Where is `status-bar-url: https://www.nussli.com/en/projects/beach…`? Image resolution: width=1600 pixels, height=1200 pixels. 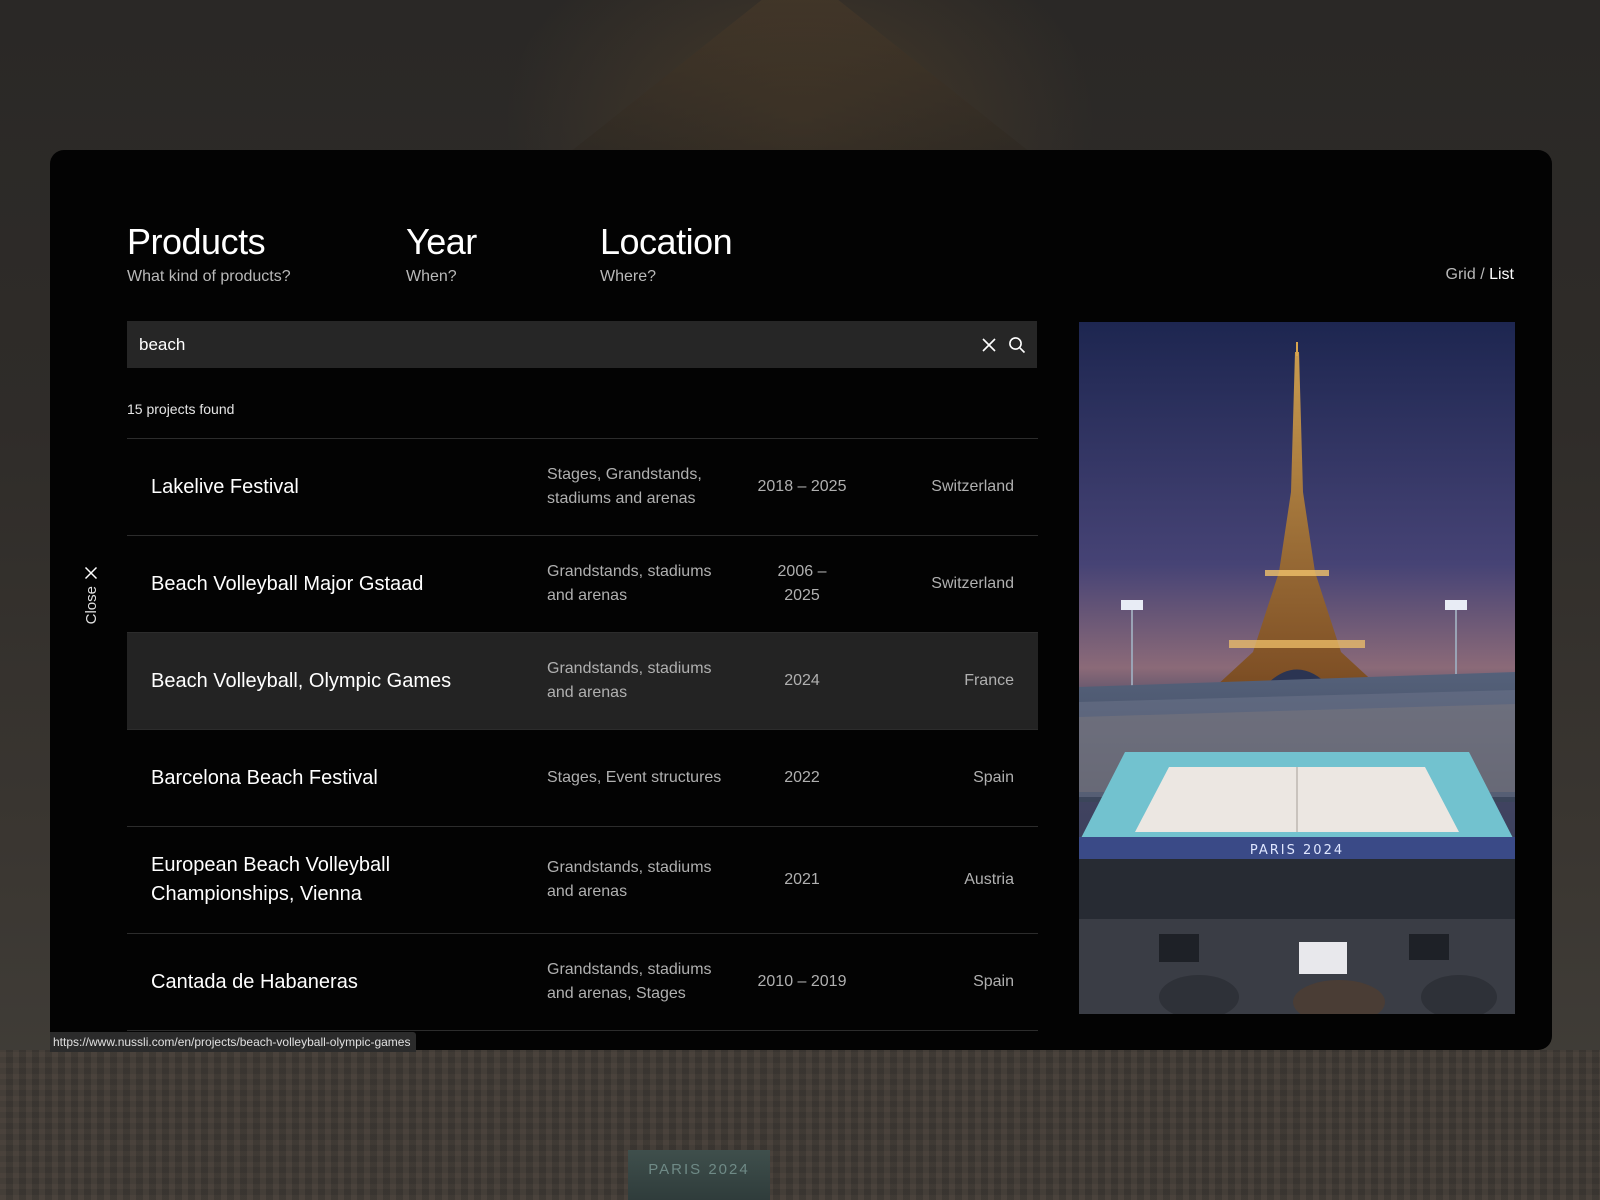
status-bar-url: https://www.nussli.com/en/projects/beach… is located at coordinates (233, 1042).